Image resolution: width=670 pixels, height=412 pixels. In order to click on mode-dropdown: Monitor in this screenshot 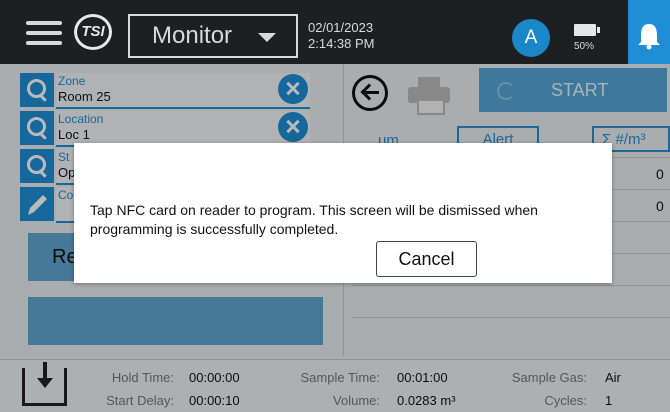, I will do `click(213, 36)`.